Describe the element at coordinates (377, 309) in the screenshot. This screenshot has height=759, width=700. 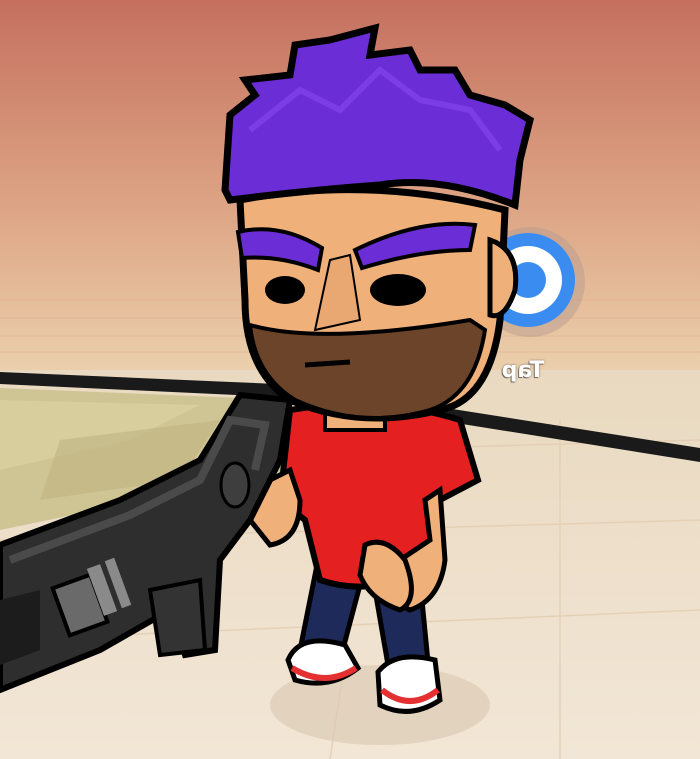
I see `character-head` at that location.